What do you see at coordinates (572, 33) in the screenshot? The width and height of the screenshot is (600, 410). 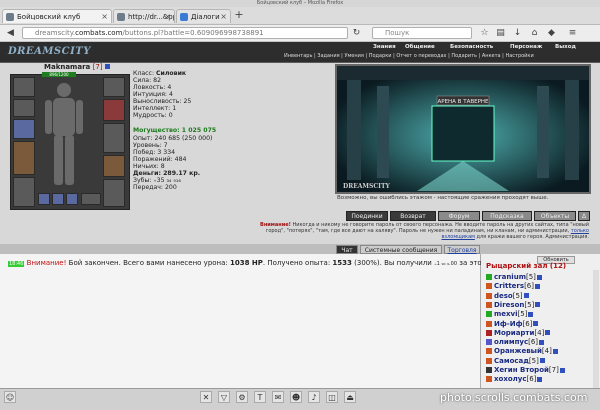 I see `menu-icon: ≡` at bounding box center [572, 33].